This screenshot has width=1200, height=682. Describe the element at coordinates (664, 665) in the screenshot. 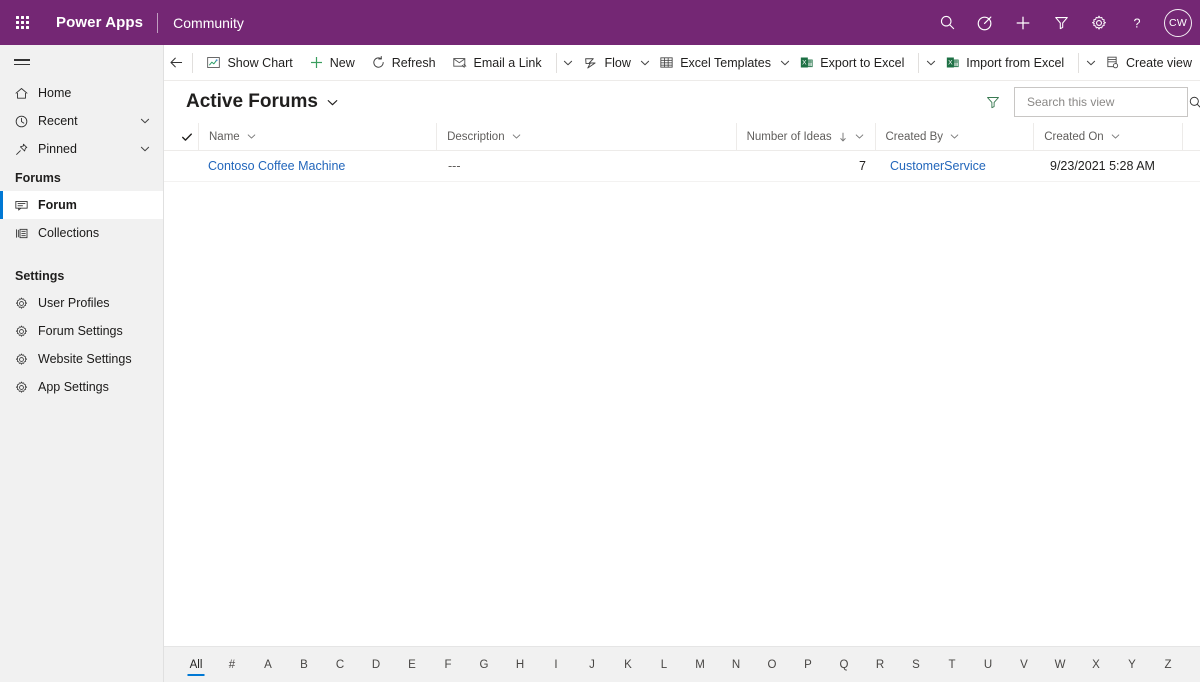

I see `alpha-item-l: L` at that location.